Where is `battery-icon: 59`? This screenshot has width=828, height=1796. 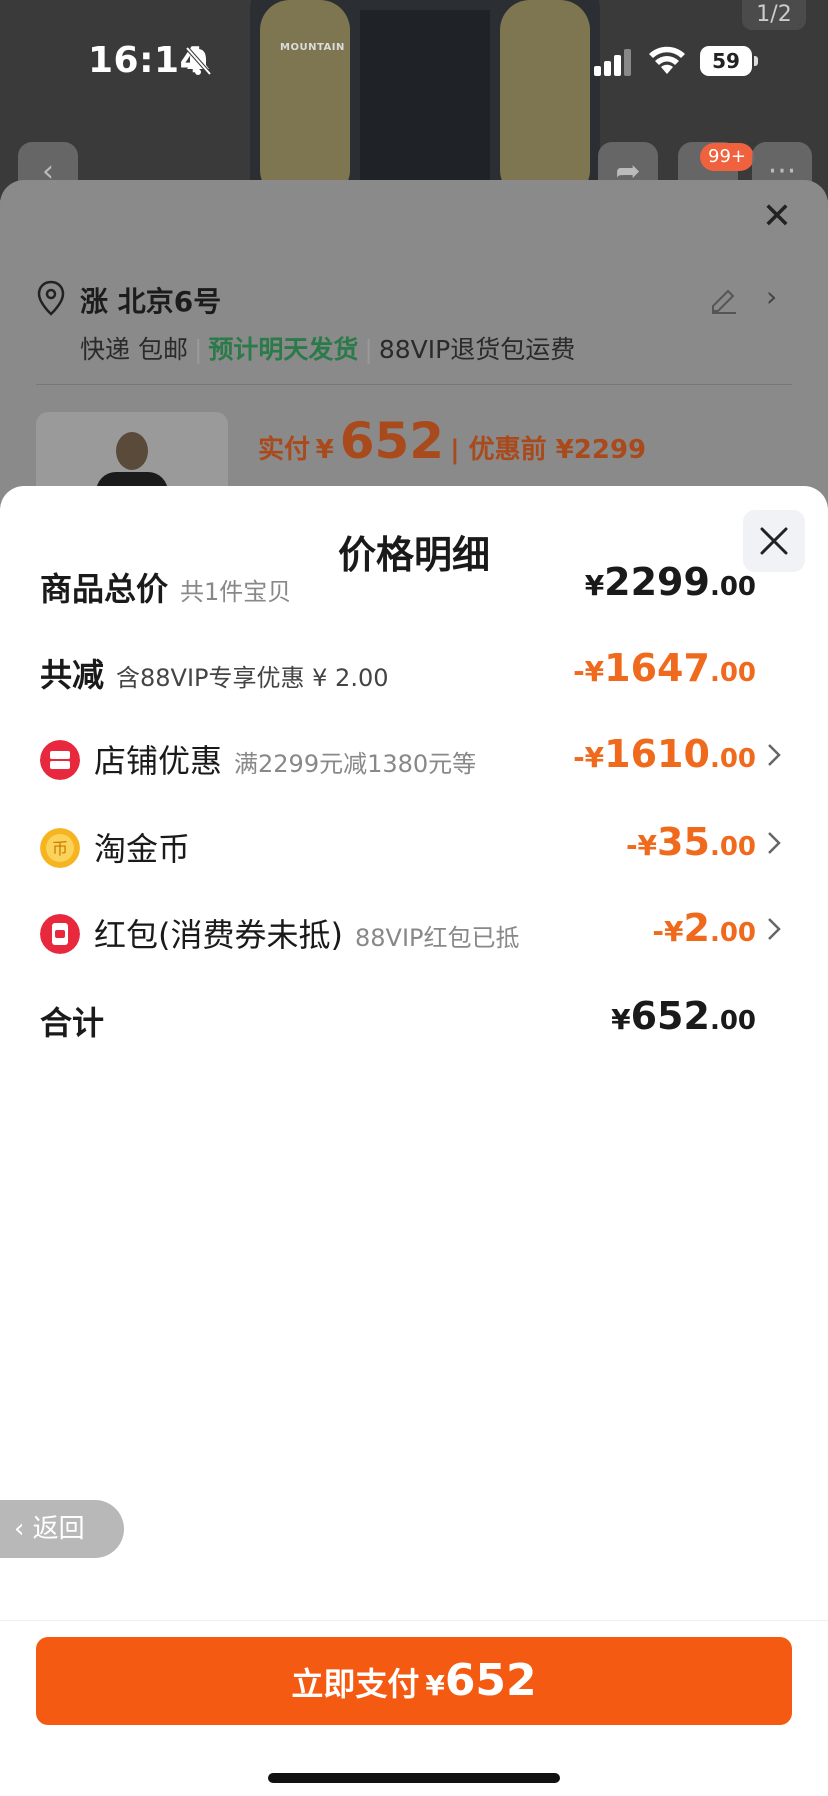 battery-icon: 59 is located at coordinates (729, 61).